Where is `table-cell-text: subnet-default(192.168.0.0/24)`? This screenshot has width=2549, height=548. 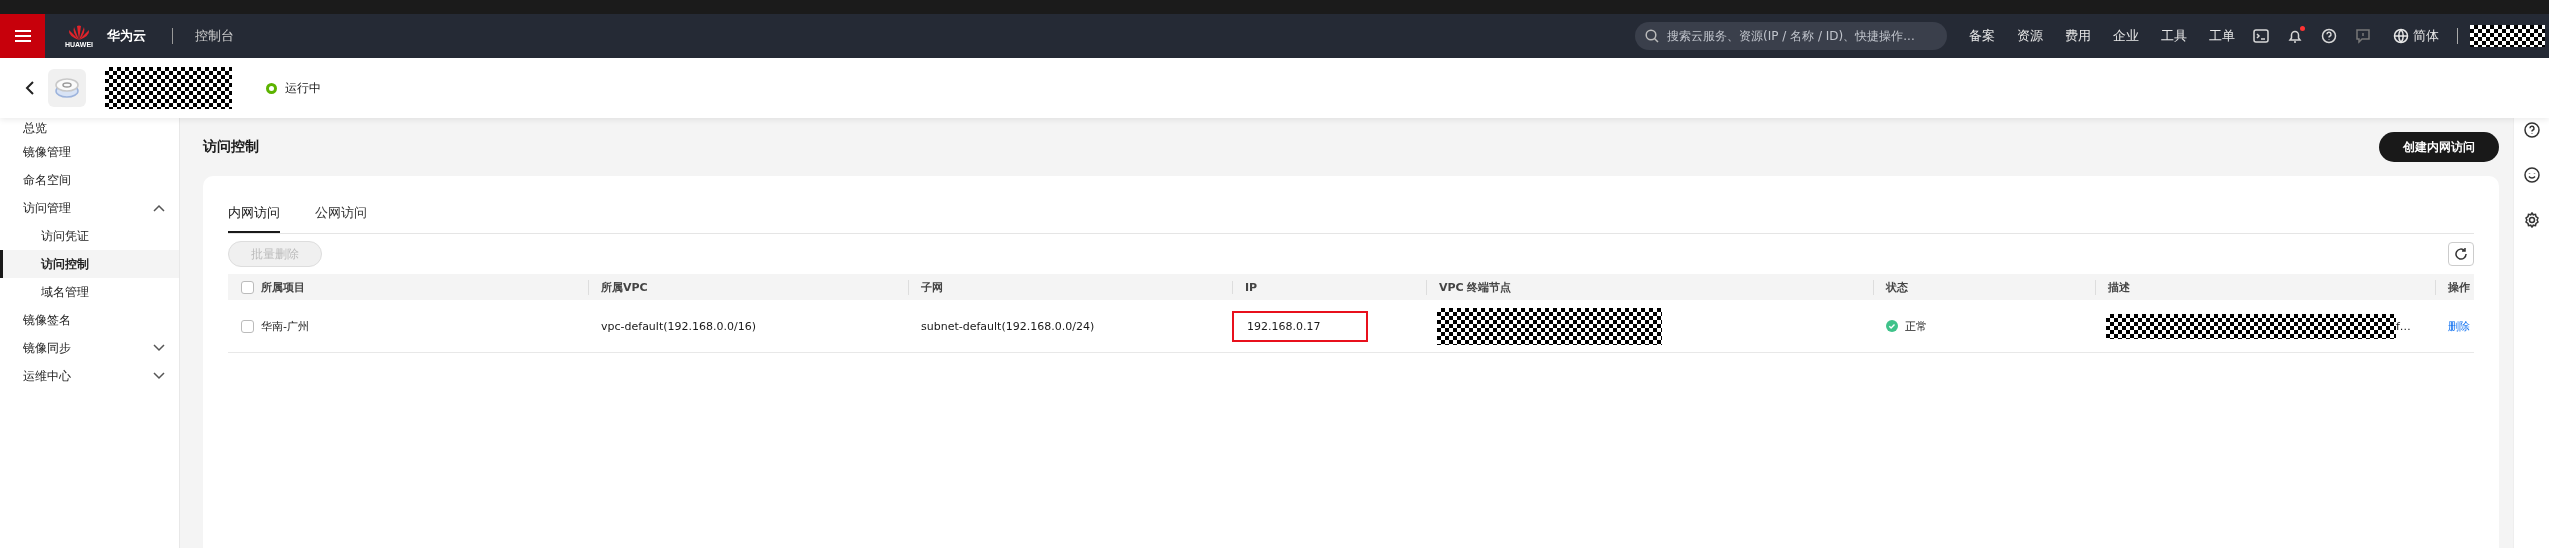
table-cell-text: subnet-default(192.168.0.0/24) is located at coordinates (1008, 326).